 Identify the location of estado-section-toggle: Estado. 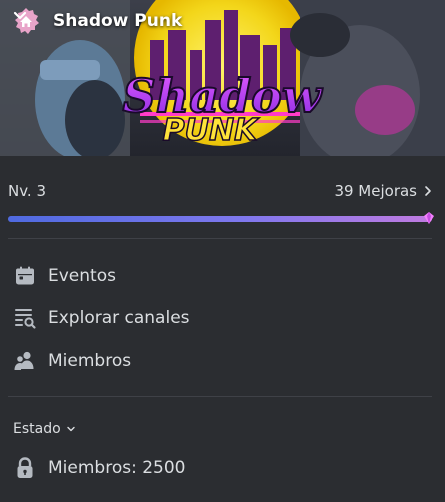
(44, 429).